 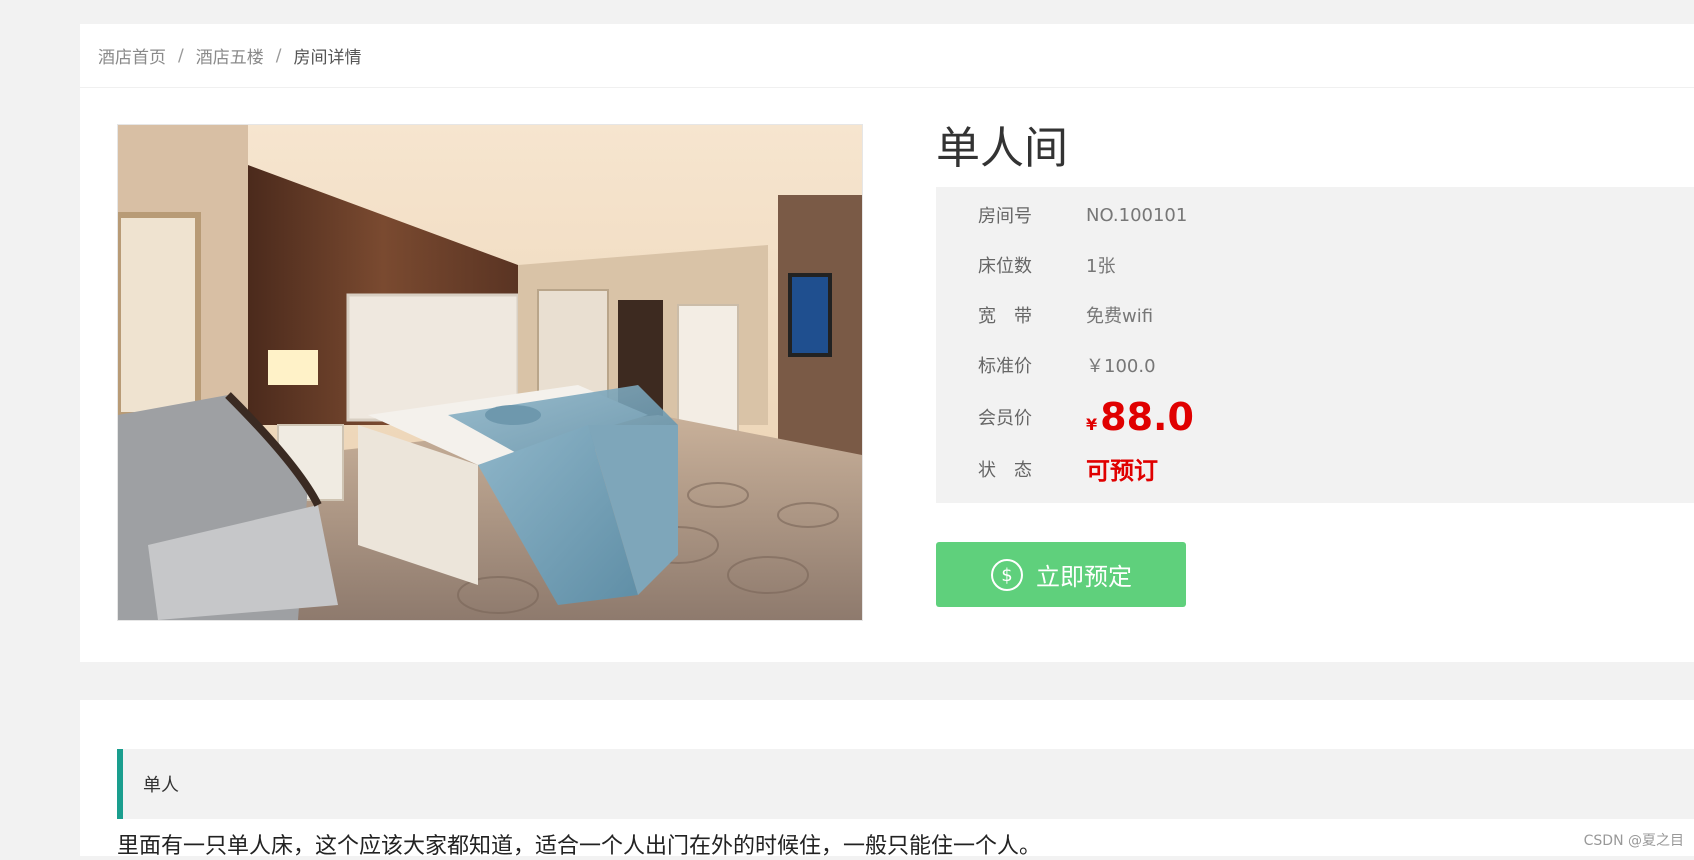 What do you see at coordinates (1092, 424) in the screenshot?
I see `member-price-currency: ¥` at bounding box center [1092, 424].